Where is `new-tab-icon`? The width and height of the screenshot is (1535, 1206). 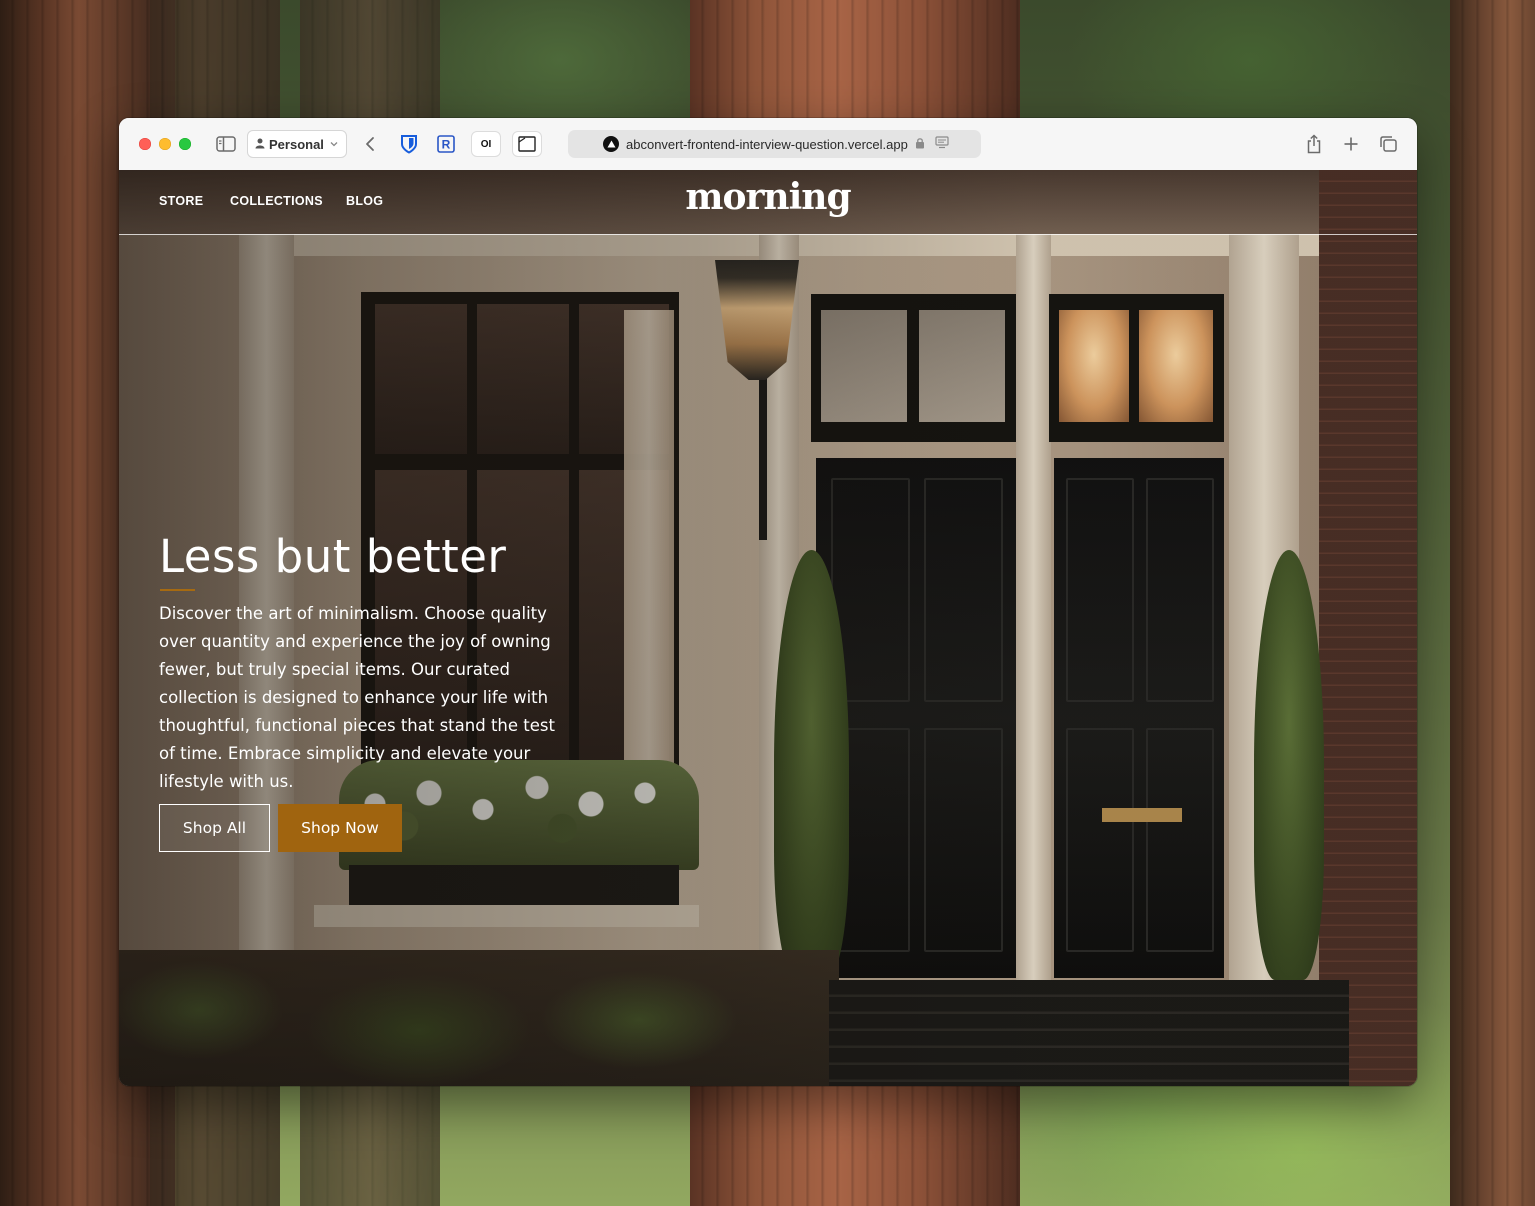
new-tab-icon is located at coordinates (1351, 144).